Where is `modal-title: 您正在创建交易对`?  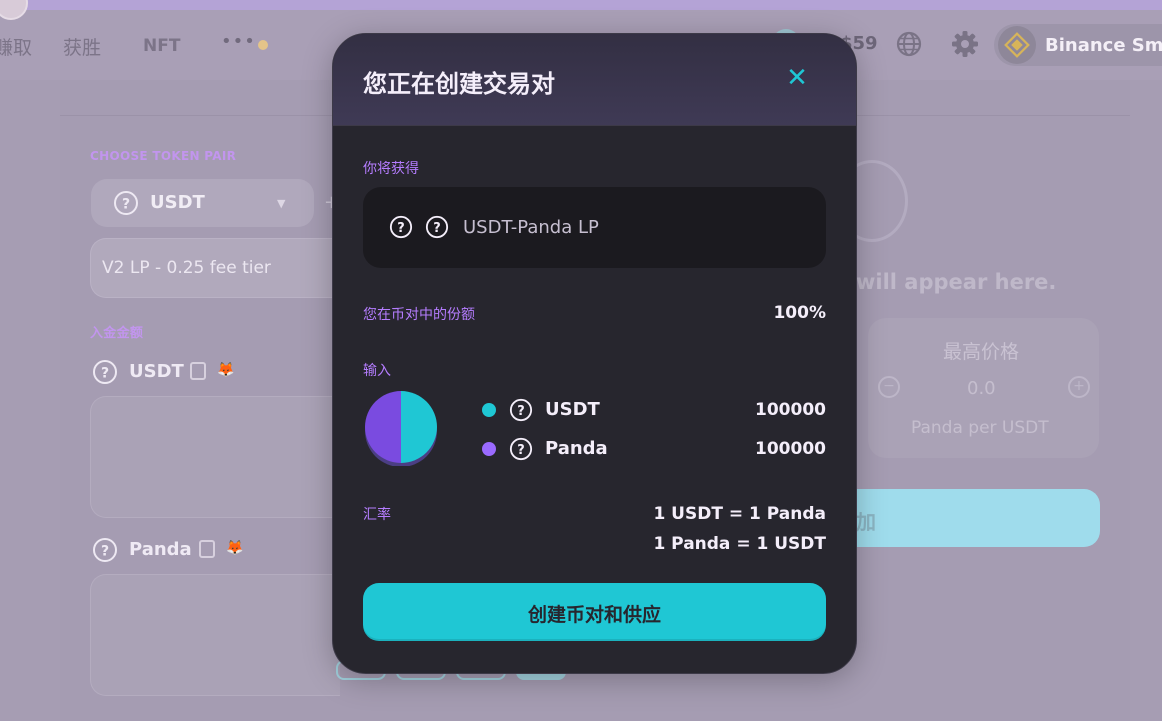 modal-title: 您正在创建交易对 is located at coordinates (459, 84).